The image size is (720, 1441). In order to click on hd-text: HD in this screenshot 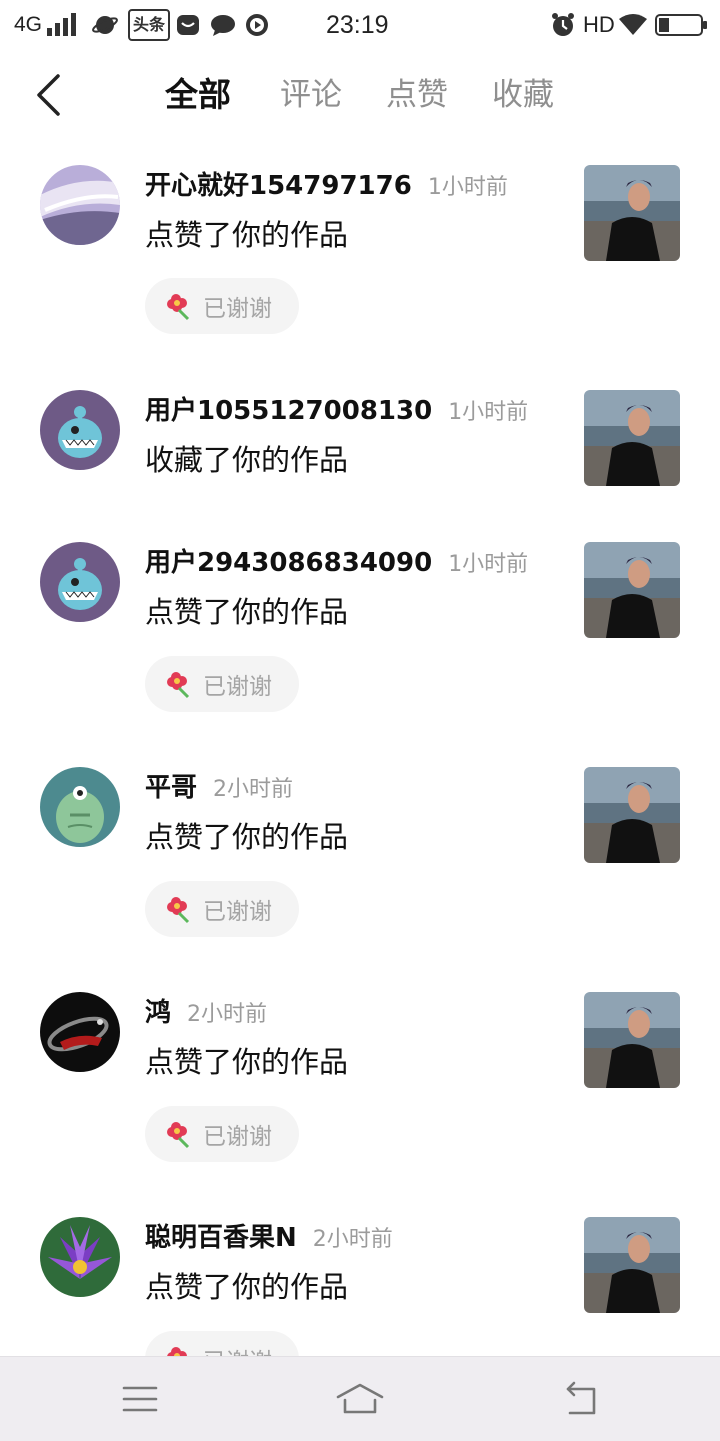, I will do `click(599, 24)`.